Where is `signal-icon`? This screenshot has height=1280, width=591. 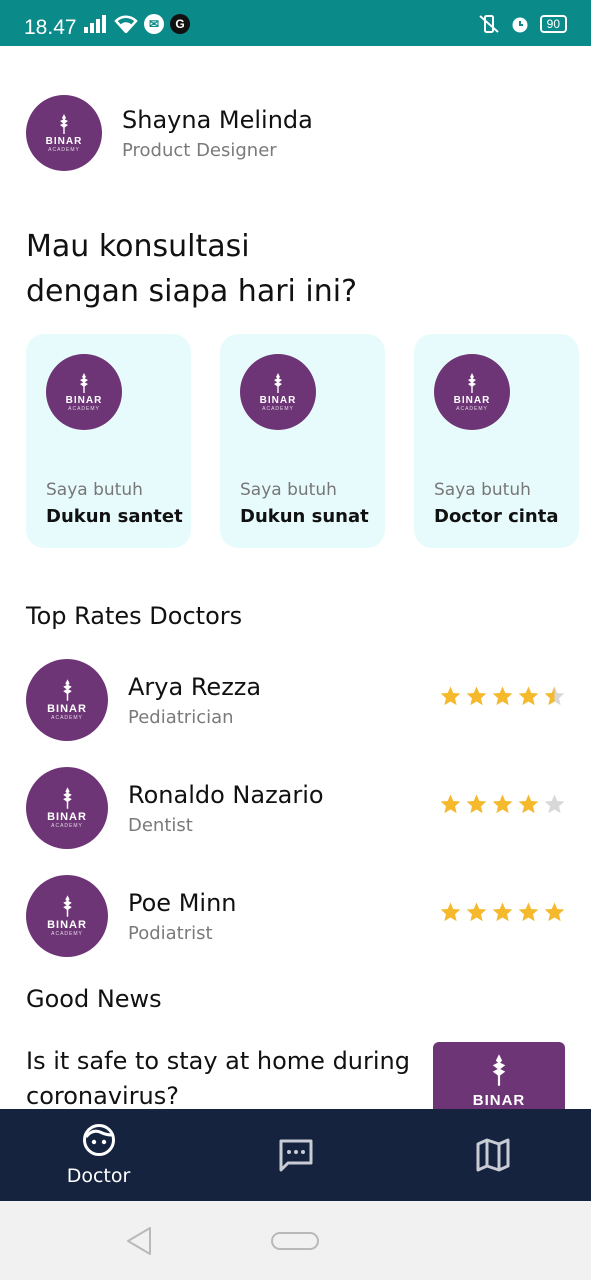 signal-icon is located at coordinates (95, 24).